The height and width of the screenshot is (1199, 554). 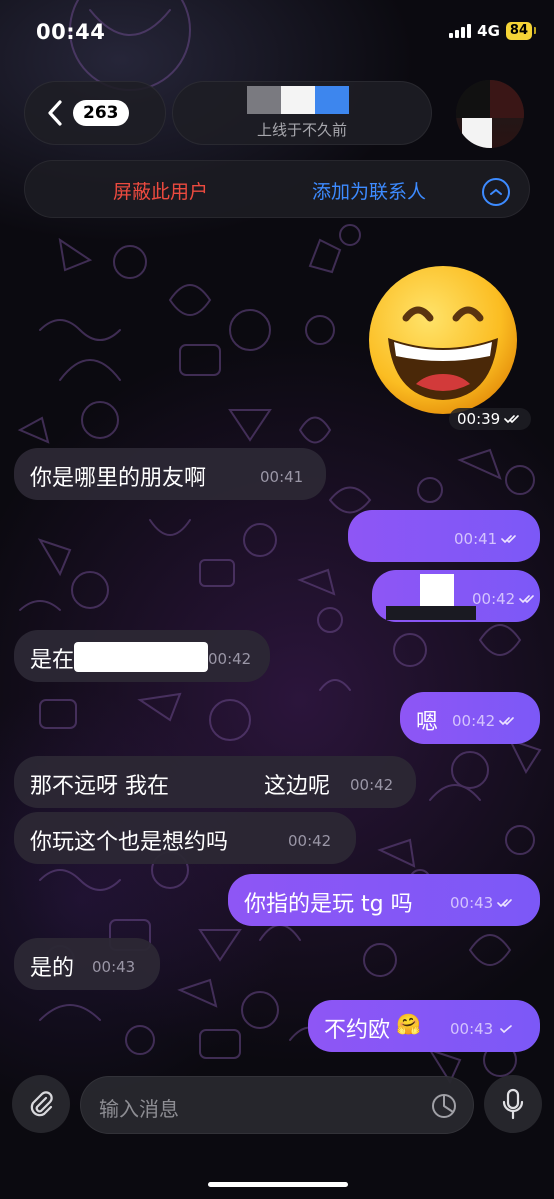 What do you see at coordinates (369, 190) in the screenshot?
I see `add-contact-button: 添加为联系人` at bounding box center [369, 190].